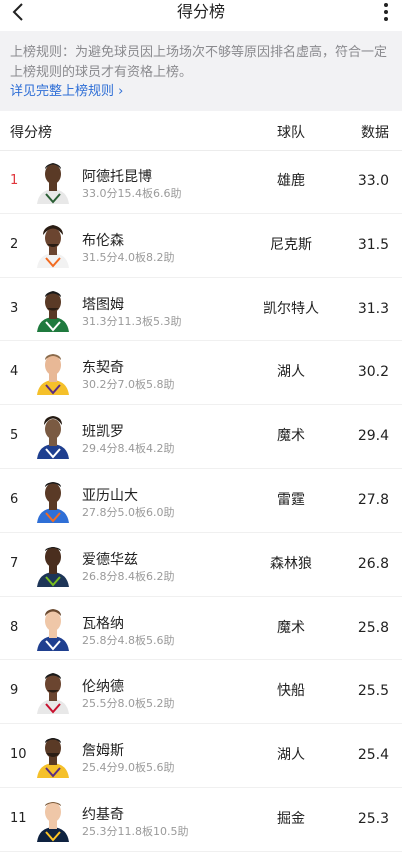  I want to click on player-stats: 25.8分4.8板5.6助, so click(128, 640).